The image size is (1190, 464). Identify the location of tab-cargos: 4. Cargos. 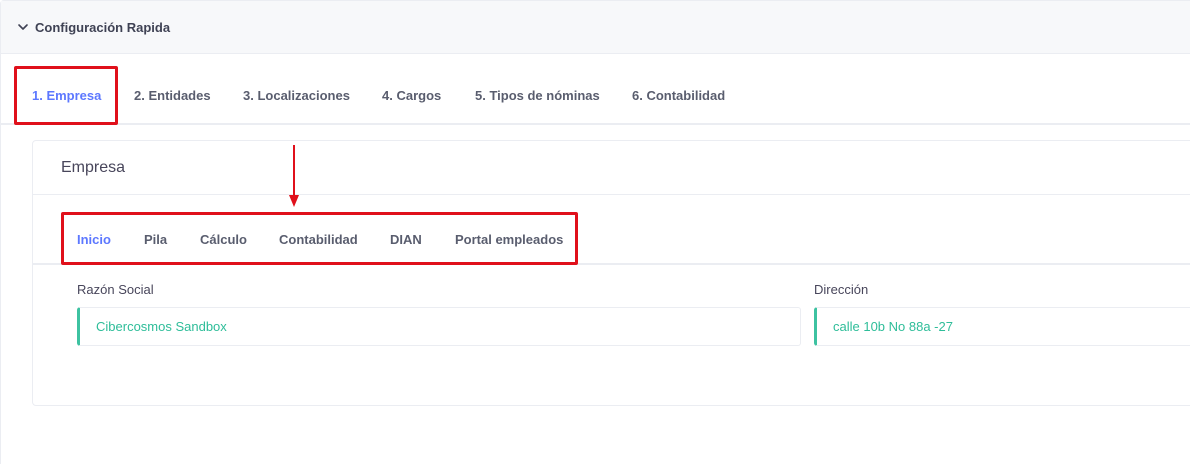
(411, 96).